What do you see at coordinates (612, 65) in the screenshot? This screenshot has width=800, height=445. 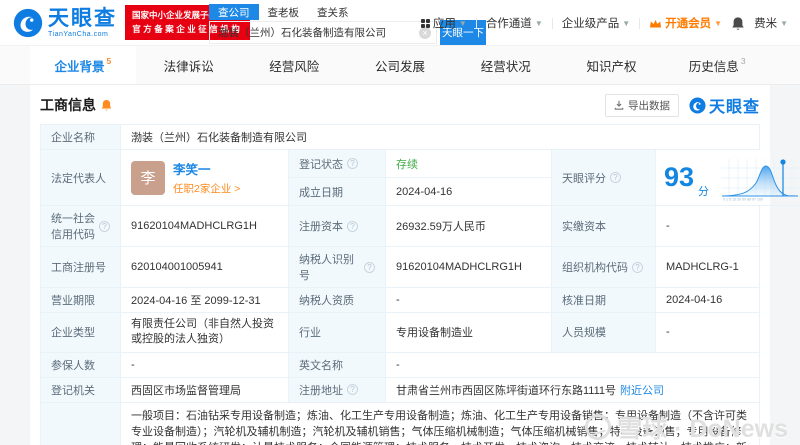 I see `tab-intellectual-property: 知识产权` at bounding box center [612, 65].